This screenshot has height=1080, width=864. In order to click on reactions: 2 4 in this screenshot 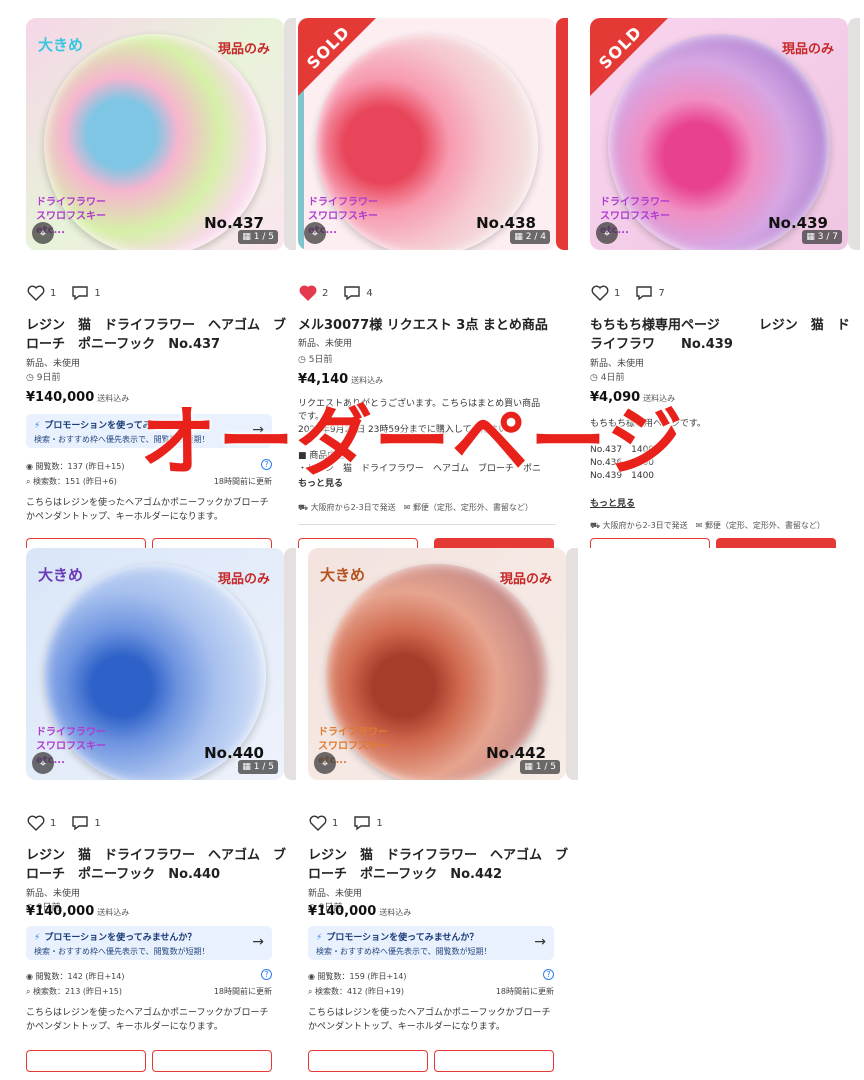, I will do `click(342, 293)`.